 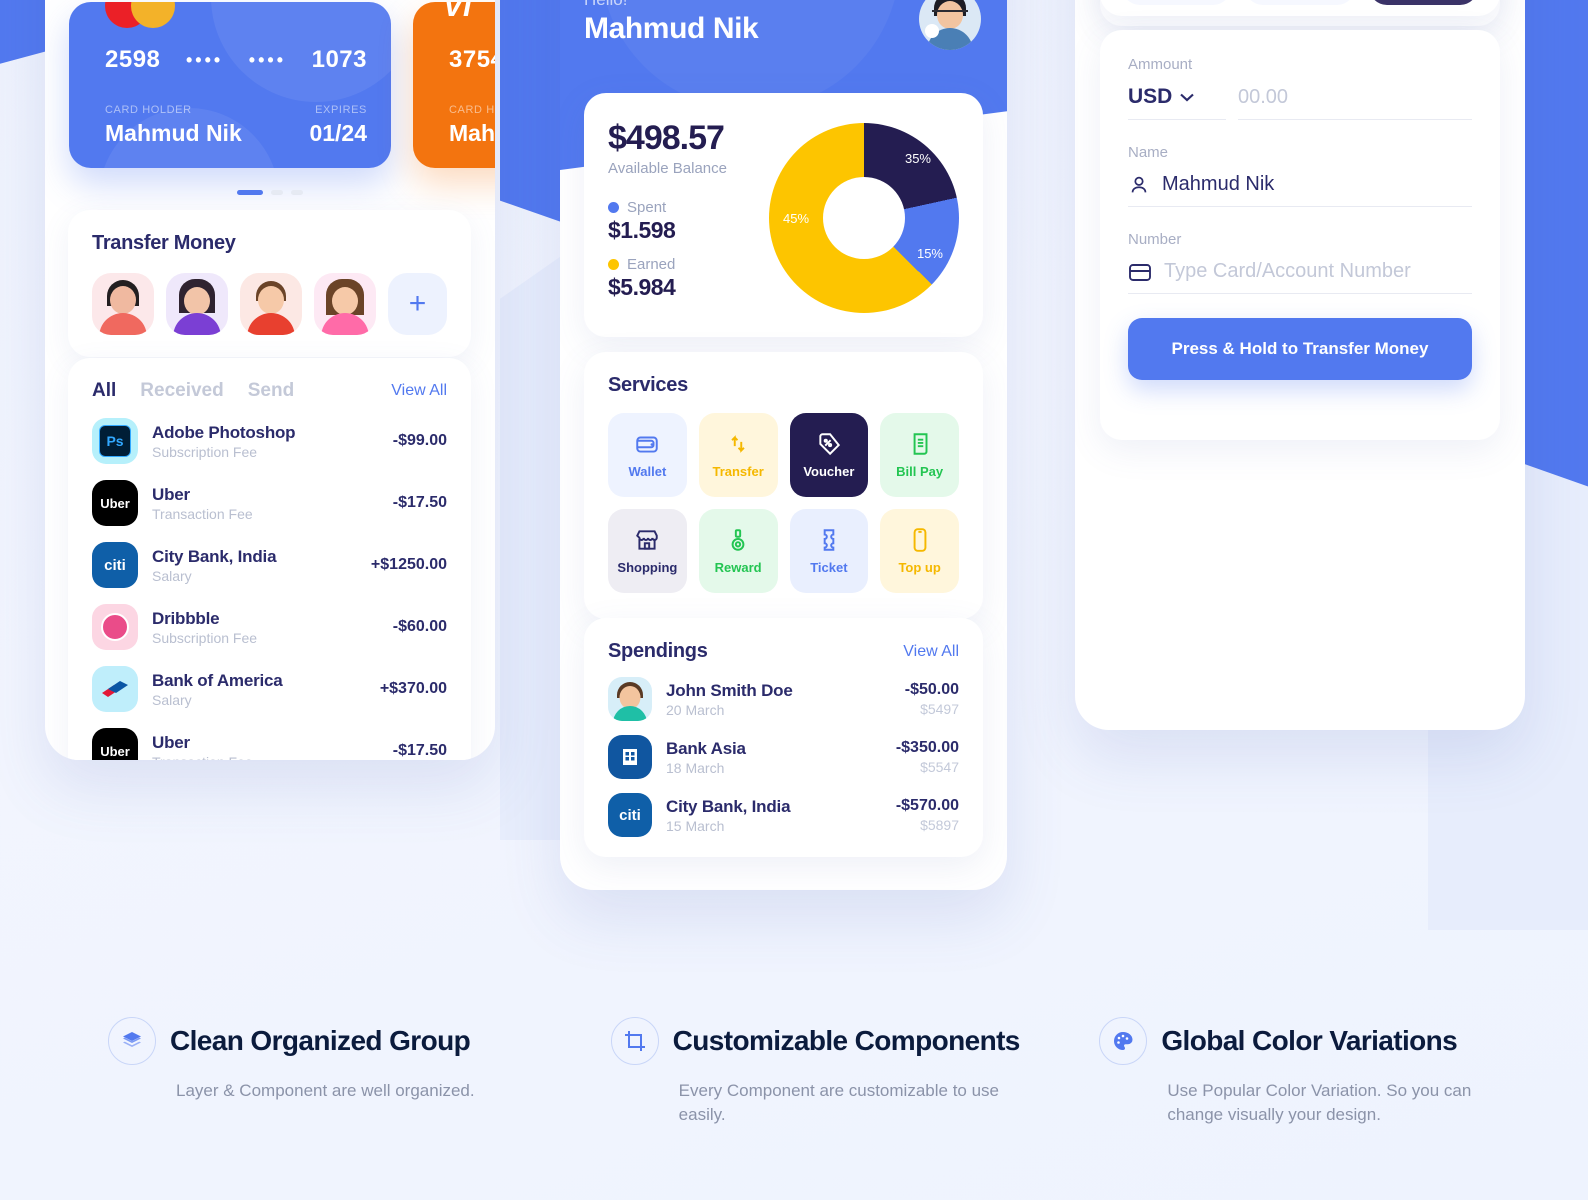 What do you see at coordinates (269, 627) in the screenshot?
I see `table-row: Dribbble Subscription Fee -$60.00` at bounding box center [269, 627].